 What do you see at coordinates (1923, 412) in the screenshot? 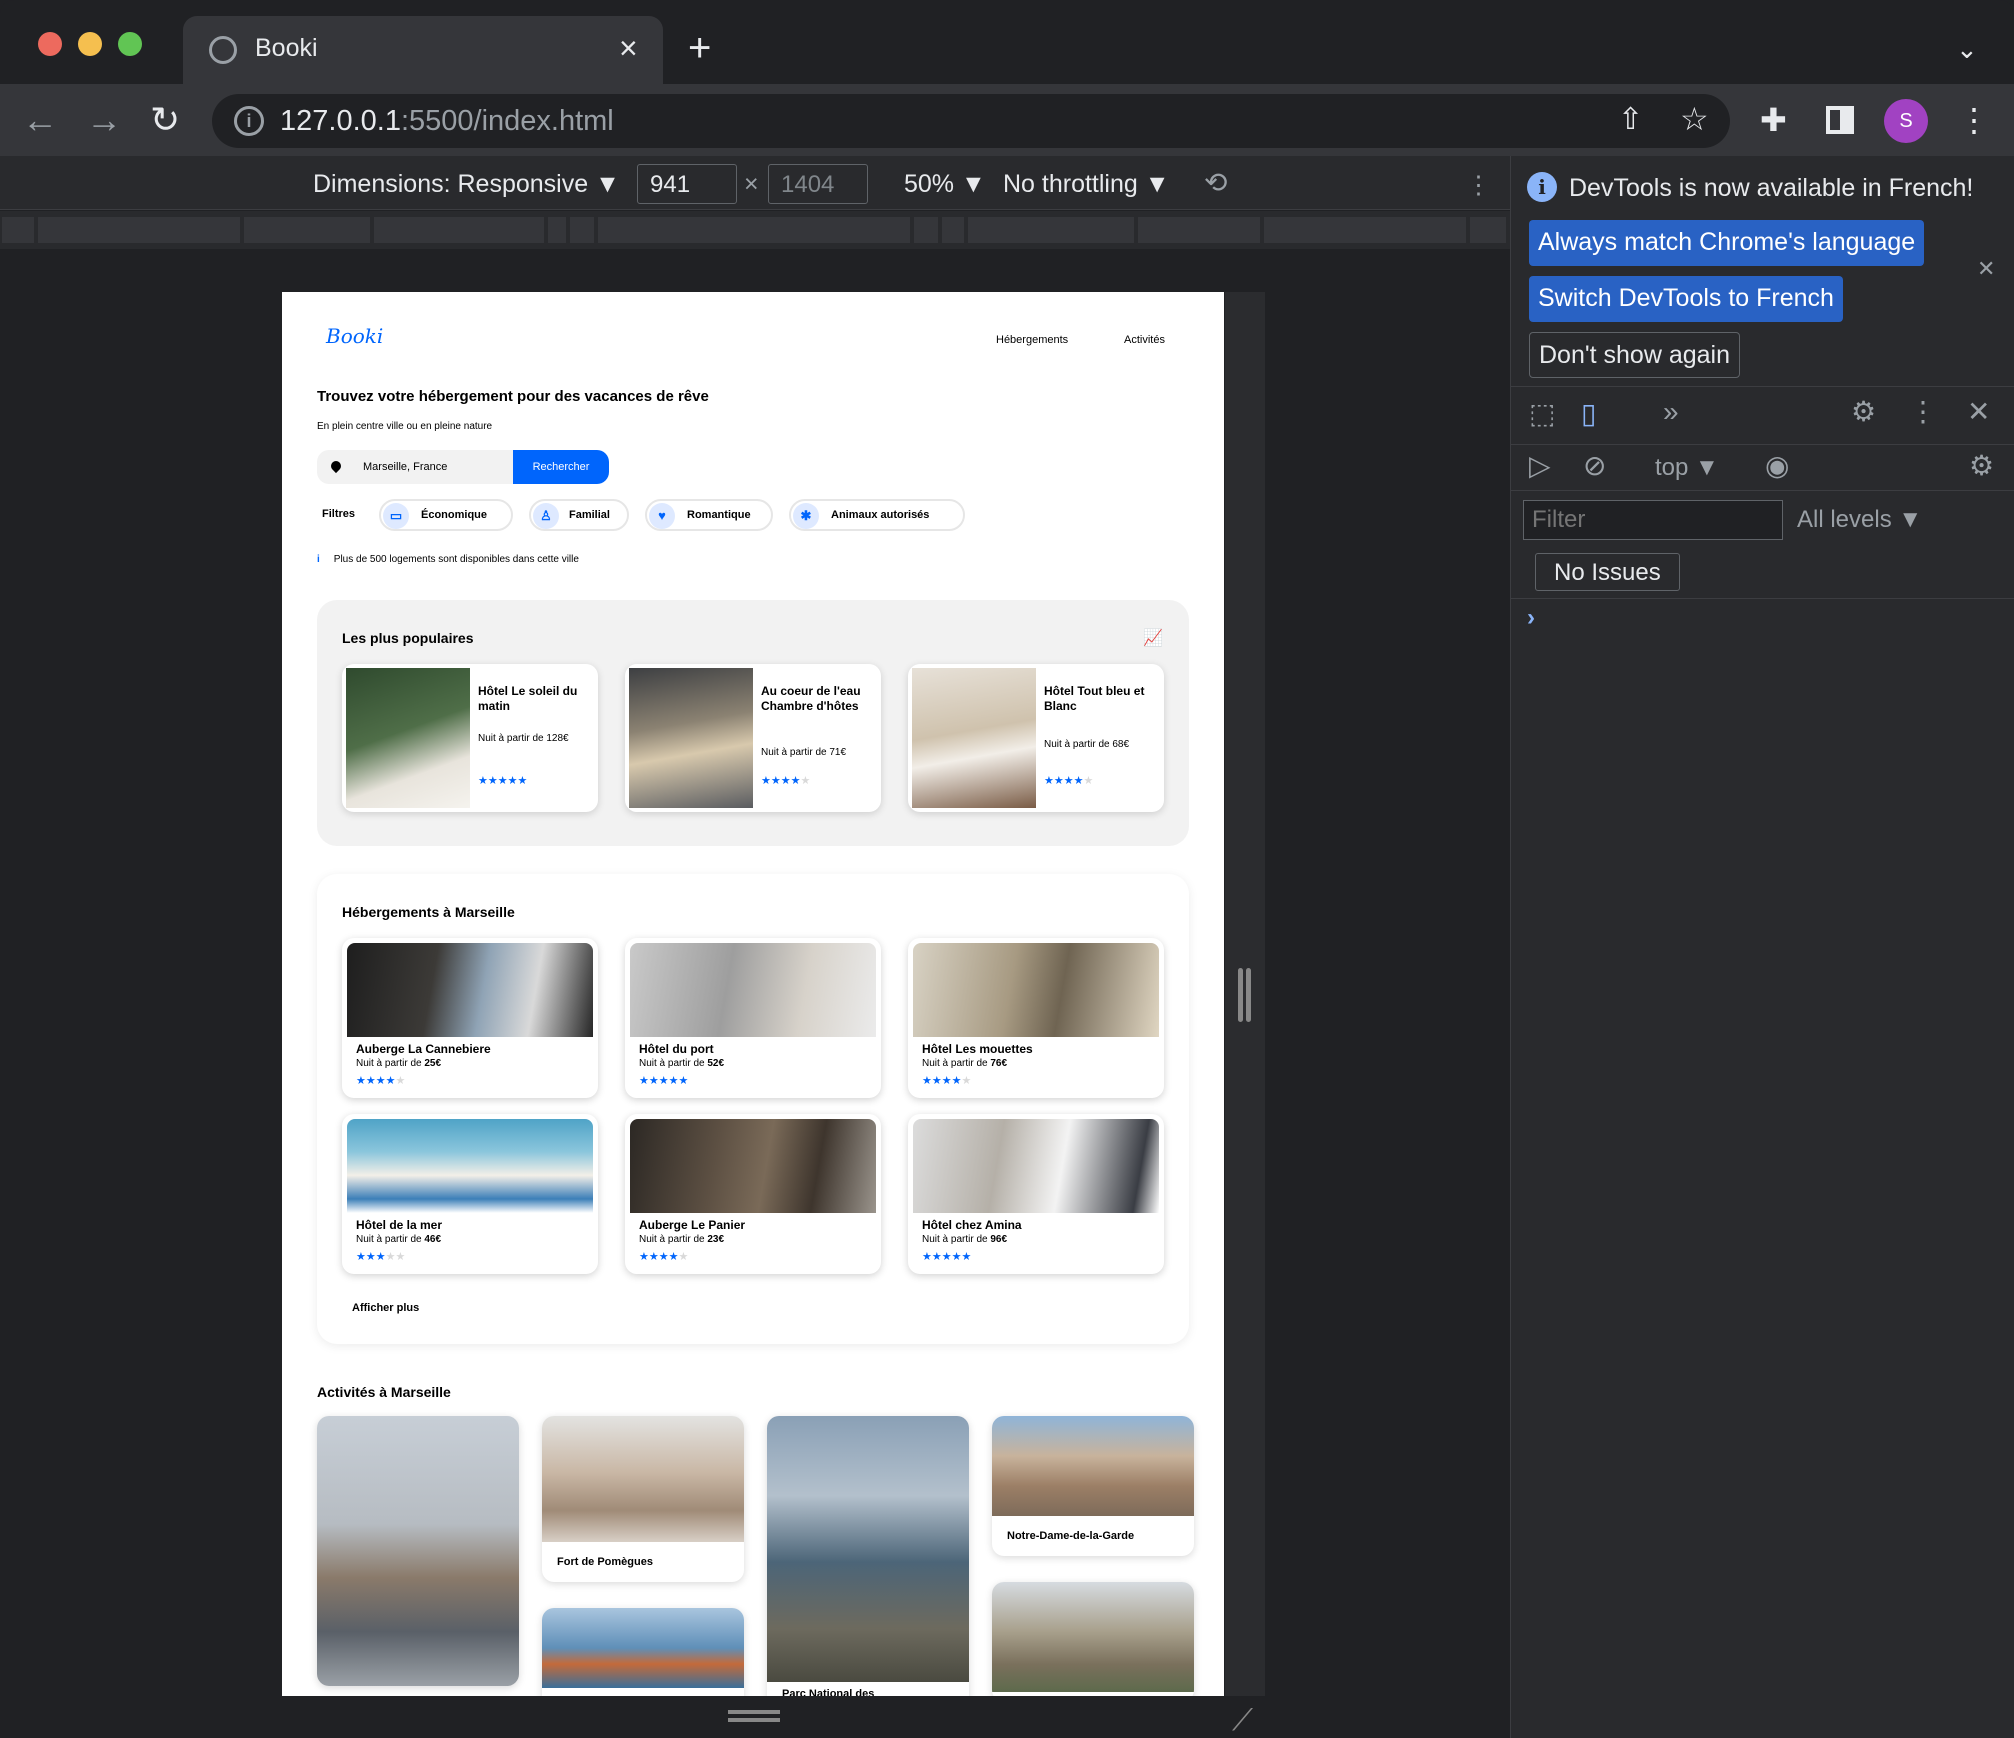
I see `devtools-menu-icon: ⋮` at bounding box center [1923, 412].